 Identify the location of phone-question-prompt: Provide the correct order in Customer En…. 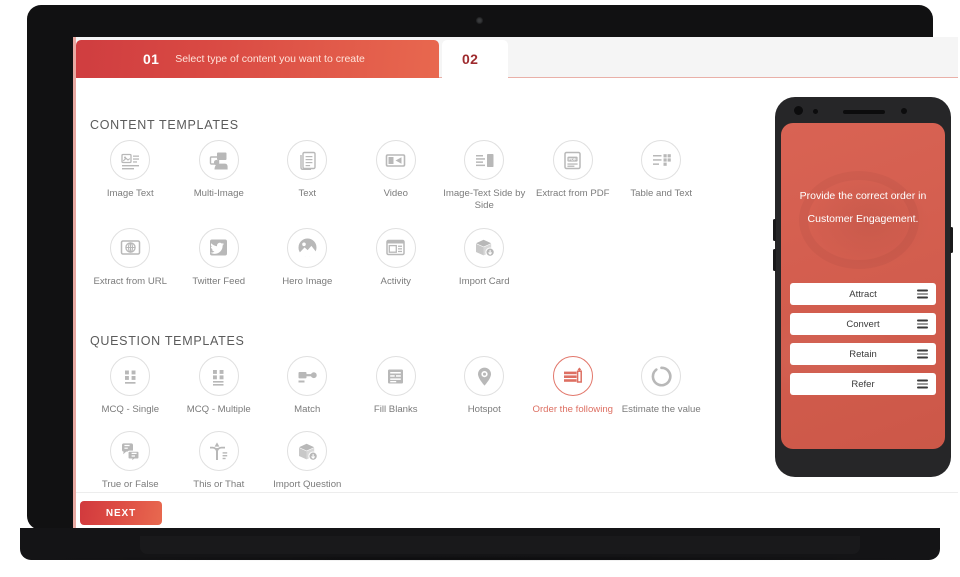
(863, 207).